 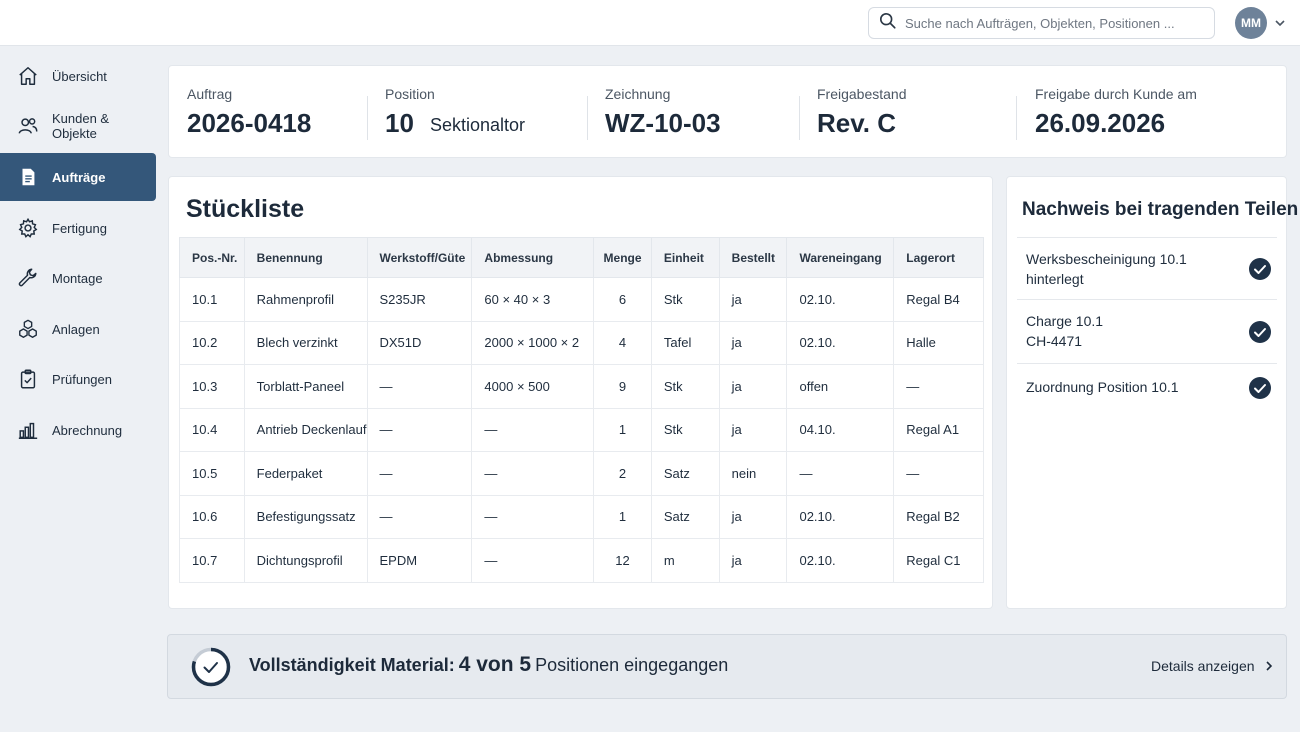 What do you see at coordinates (28, 430) in the screenshot?
I see `bar-chart-icon` at bounding box center [28, 430].